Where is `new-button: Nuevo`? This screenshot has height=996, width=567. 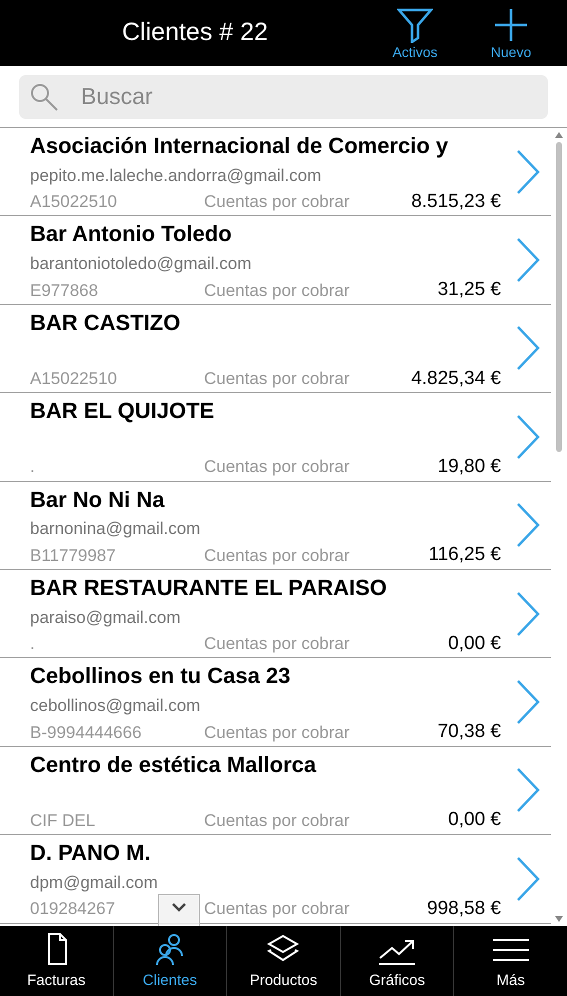 new-button: Nuevo is located at coordinates (511, 33).